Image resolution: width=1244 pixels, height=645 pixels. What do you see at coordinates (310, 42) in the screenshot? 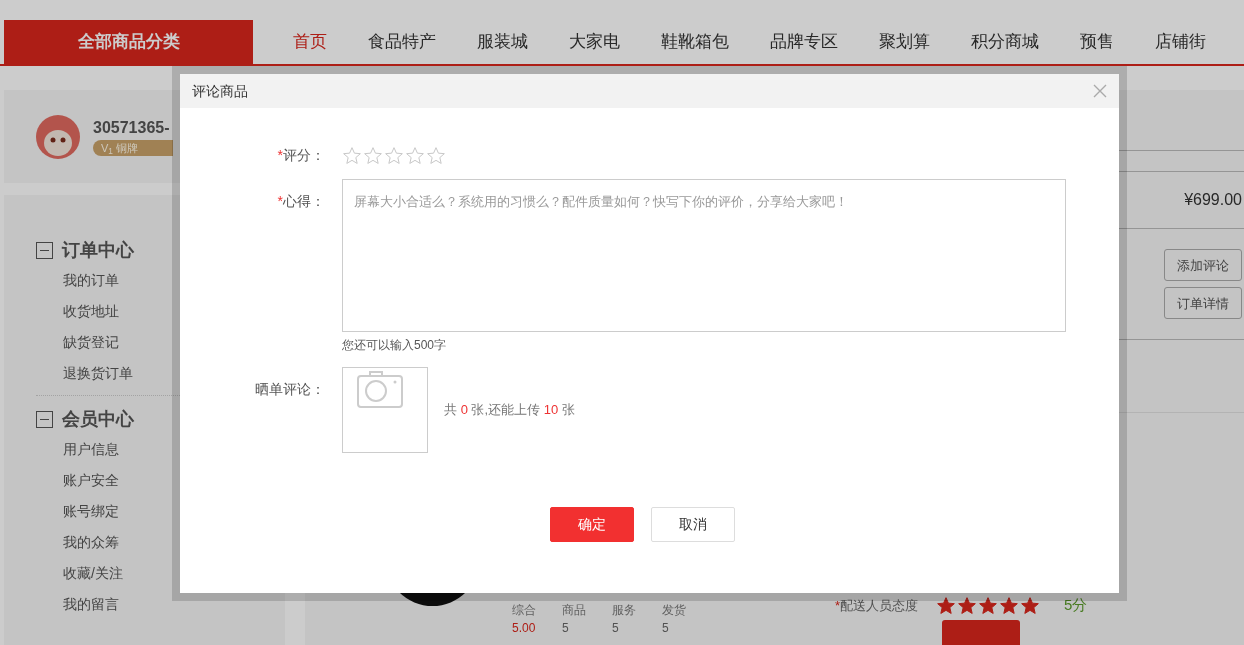
I see `nav-link: 首页` at bounding box center [310, 42].